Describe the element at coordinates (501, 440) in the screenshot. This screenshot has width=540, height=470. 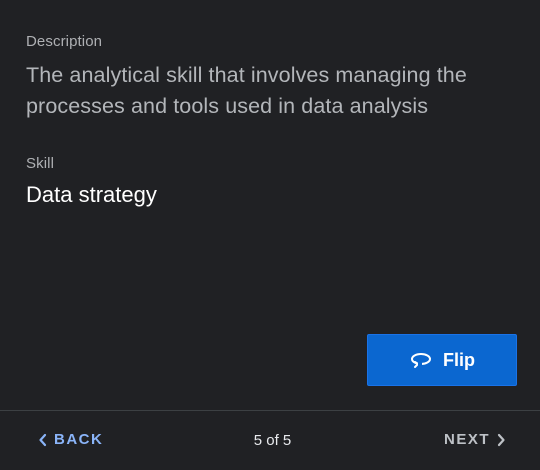
I see `chevron-right-icon` at that location.